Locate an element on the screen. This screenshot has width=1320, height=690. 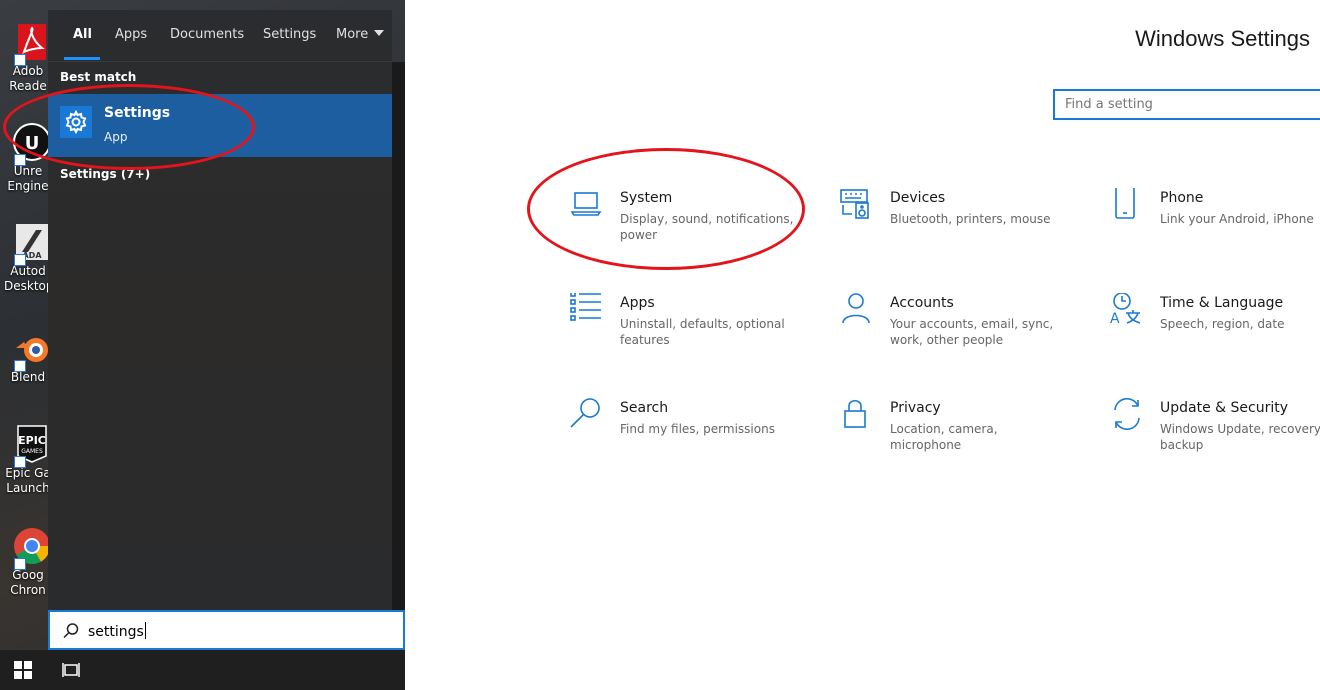
search-filter-tabs: All Apps Documents Settings More is located at coordinates (220, 36).